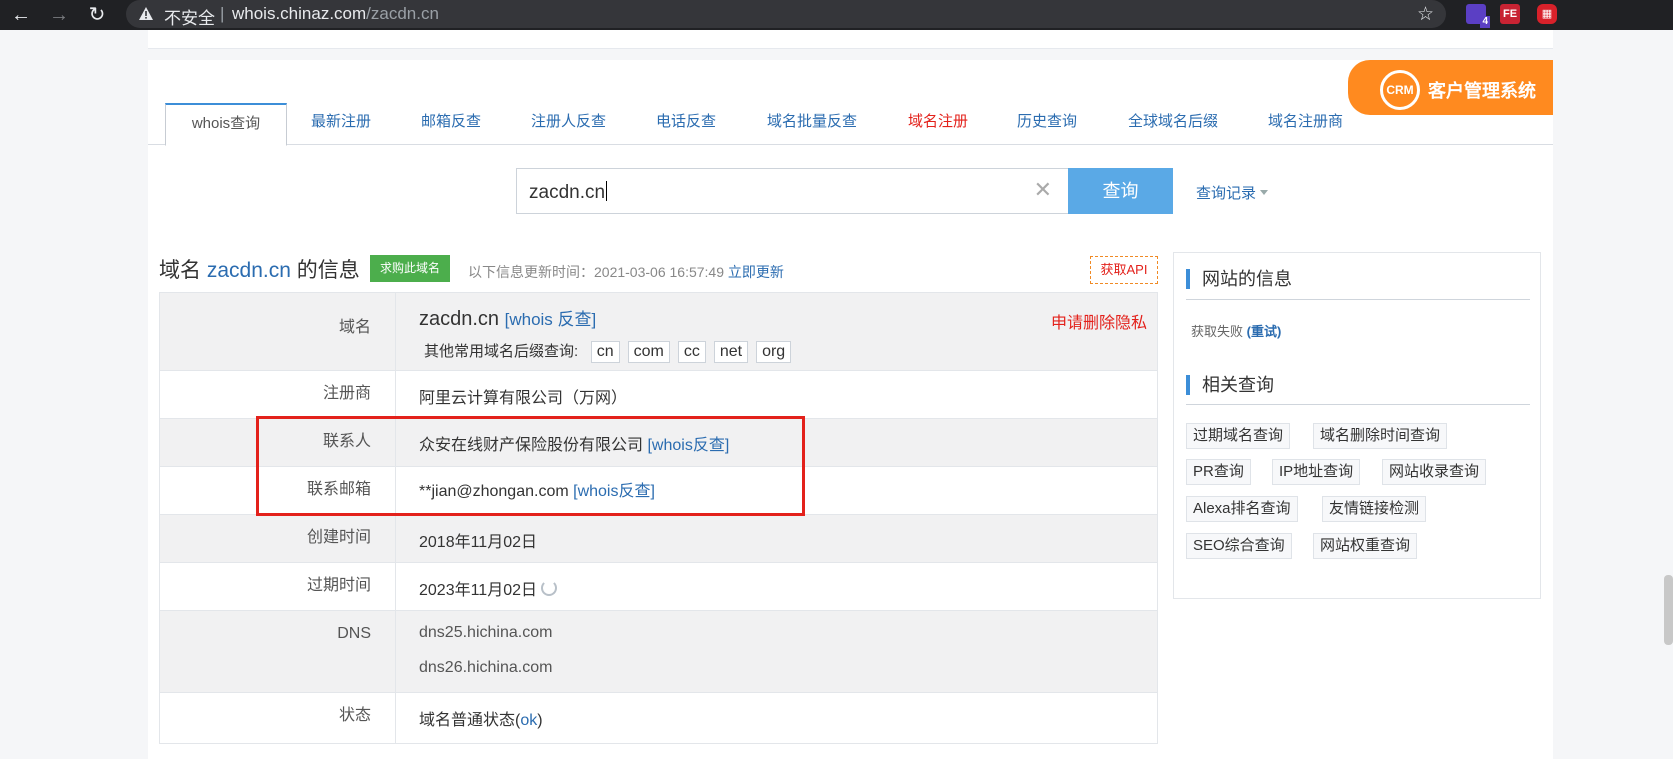 This screenshot has width=1673, height=759. Describe the element at coordinates (299, 13) in the screenshot. I see `url-host: whois.chinaz.com` at that location.